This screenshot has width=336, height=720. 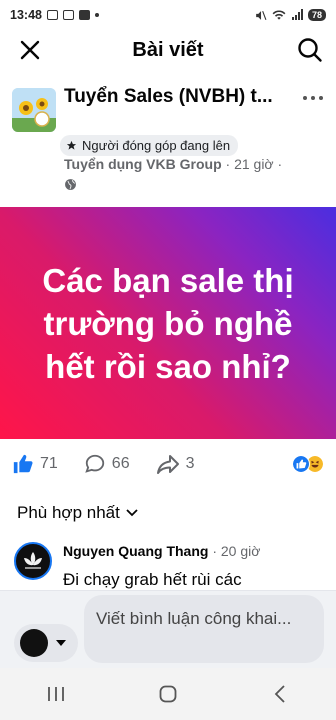 I want to click on app-header: Bài viết, so click(x=168, y=50).